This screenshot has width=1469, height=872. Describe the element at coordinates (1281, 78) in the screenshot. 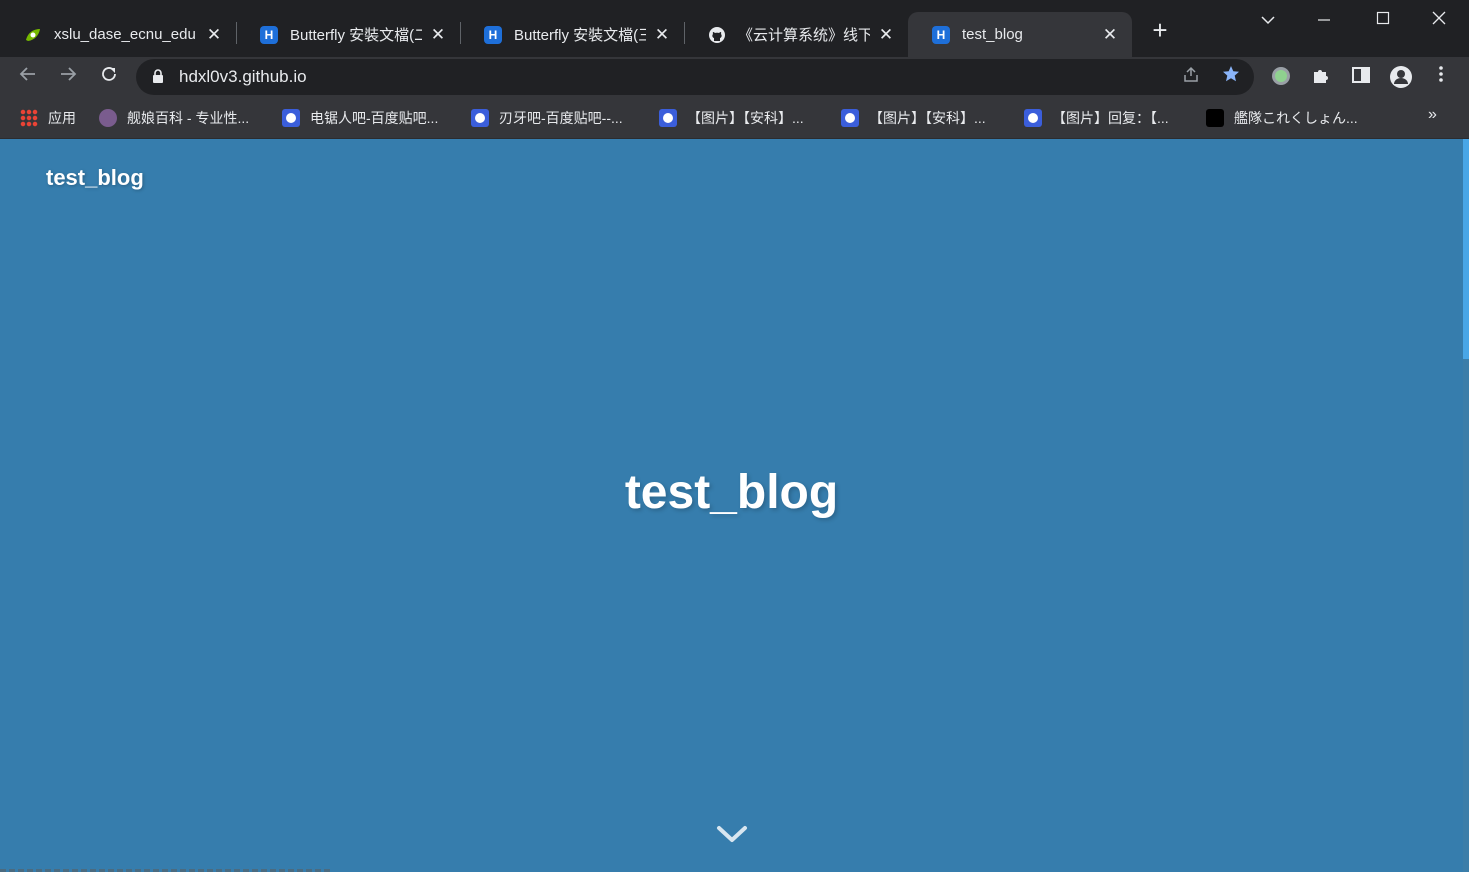

I see `extension-circle-icon` at that location.